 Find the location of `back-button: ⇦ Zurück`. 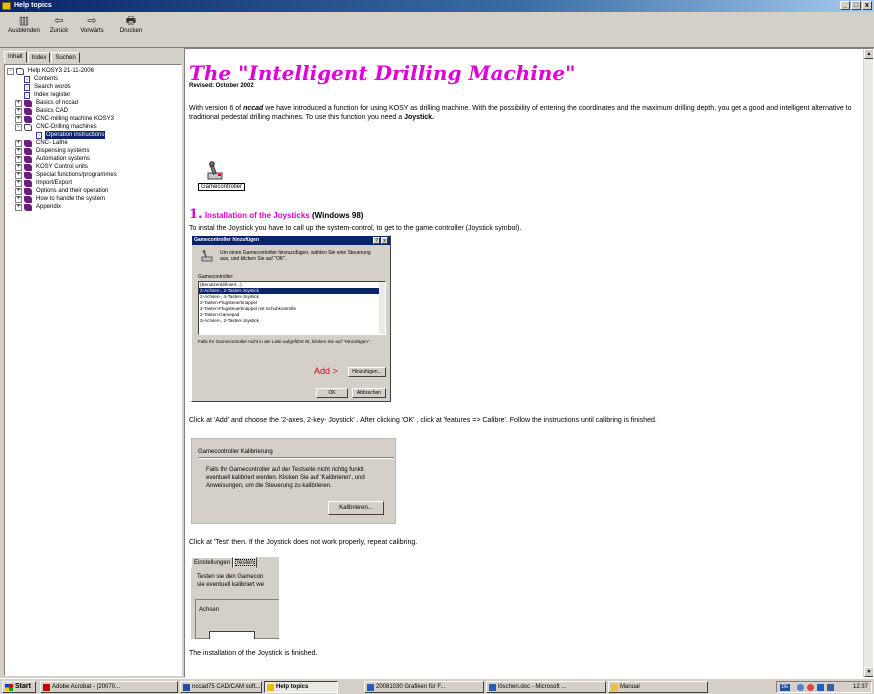

back-button: ⇦ Zurück is located at coordinates (59, 24).